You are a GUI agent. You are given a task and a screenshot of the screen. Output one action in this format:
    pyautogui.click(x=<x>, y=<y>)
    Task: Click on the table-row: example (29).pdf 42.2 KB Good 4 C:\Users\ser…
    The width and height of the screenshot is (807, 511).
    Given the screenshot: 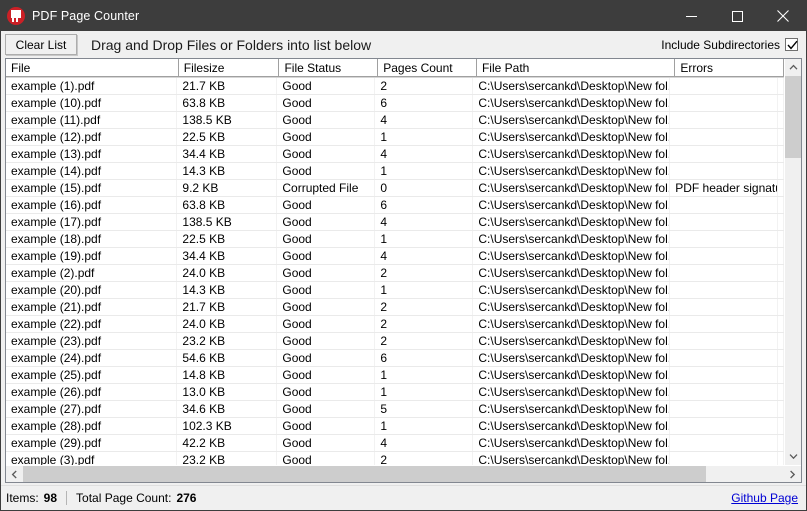 What is the action you would take?
    pyautogui.click(x=395, y=443)
    